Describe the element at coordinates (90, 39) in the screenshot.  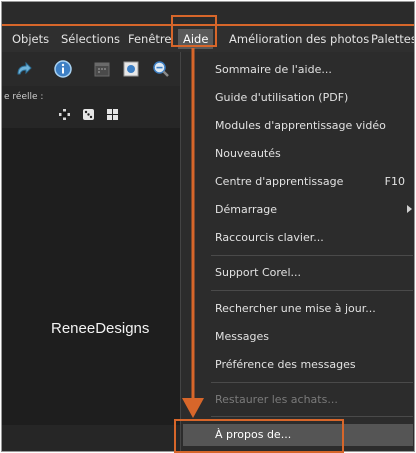
I see `menu-selections: Sélections` at that location.